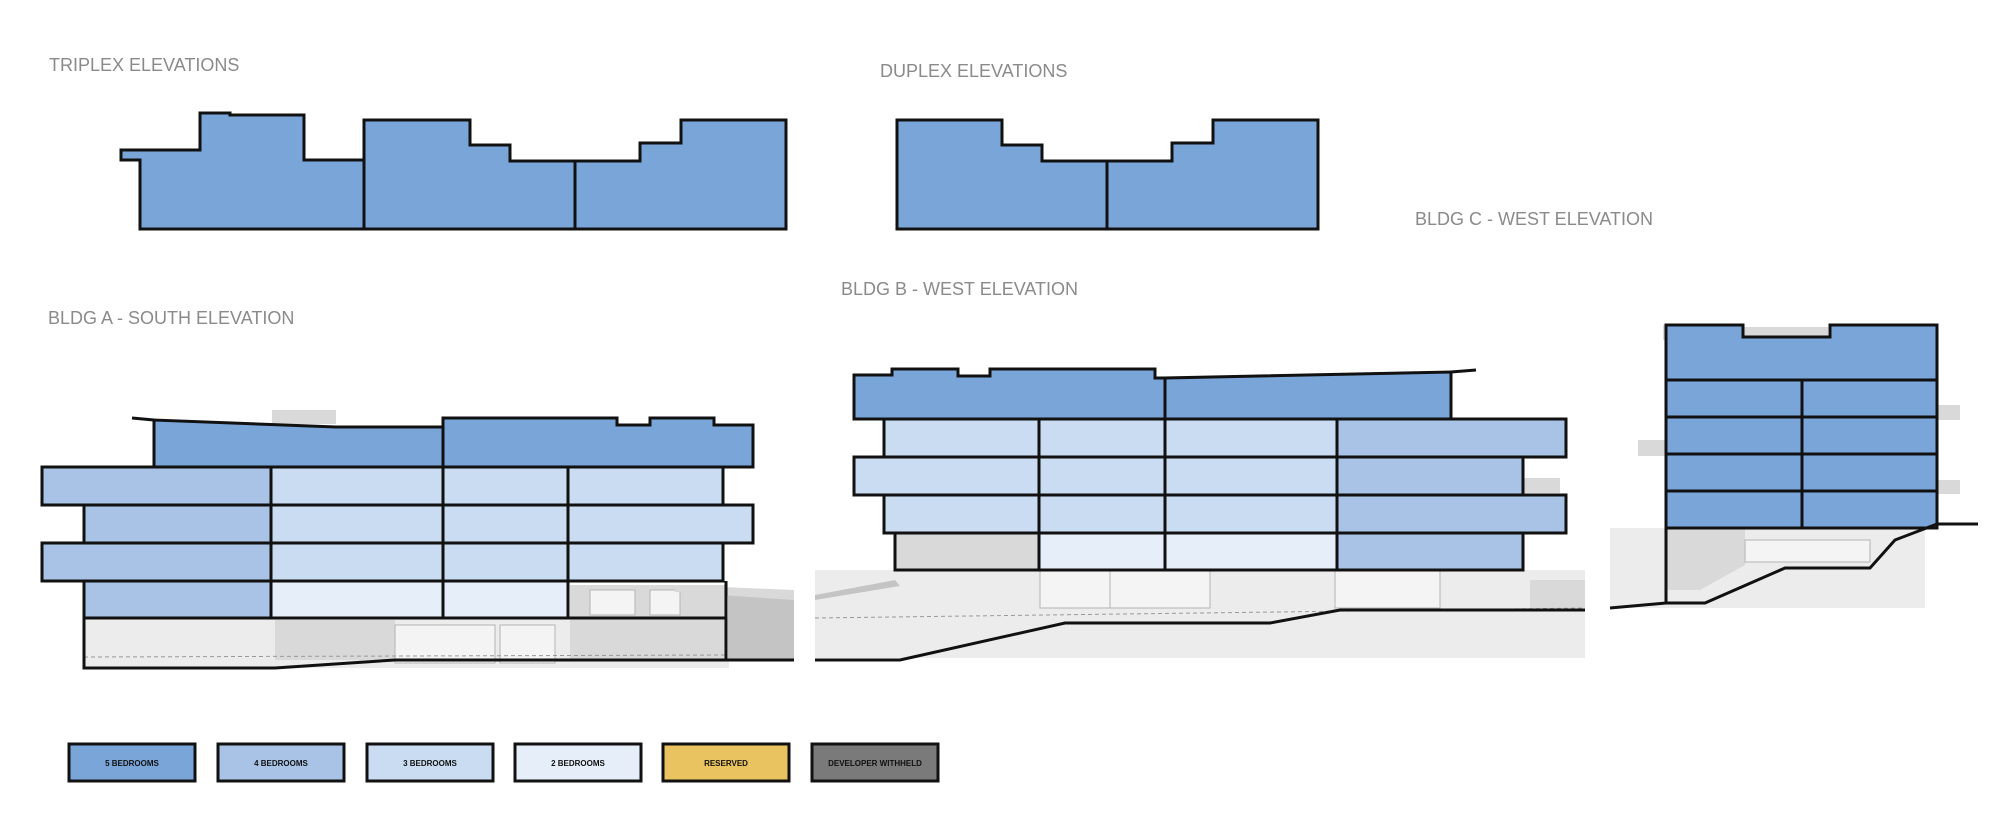 This screenshot has height=824, width=1998. I want to click on bldg-b-f3-u4, so click(1430, 476).